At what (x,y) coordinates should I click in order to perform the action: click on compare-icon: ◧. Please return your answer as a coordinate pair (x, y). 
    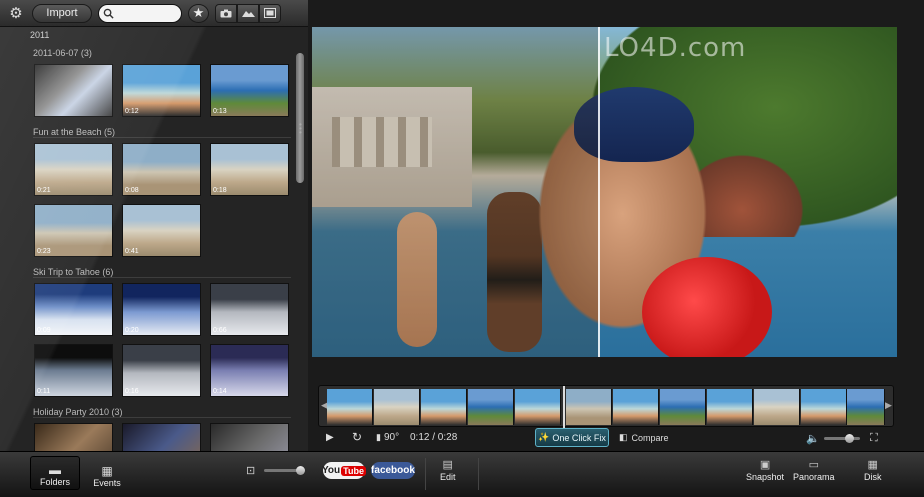
    Looking at the image, I should click on (623, 437).